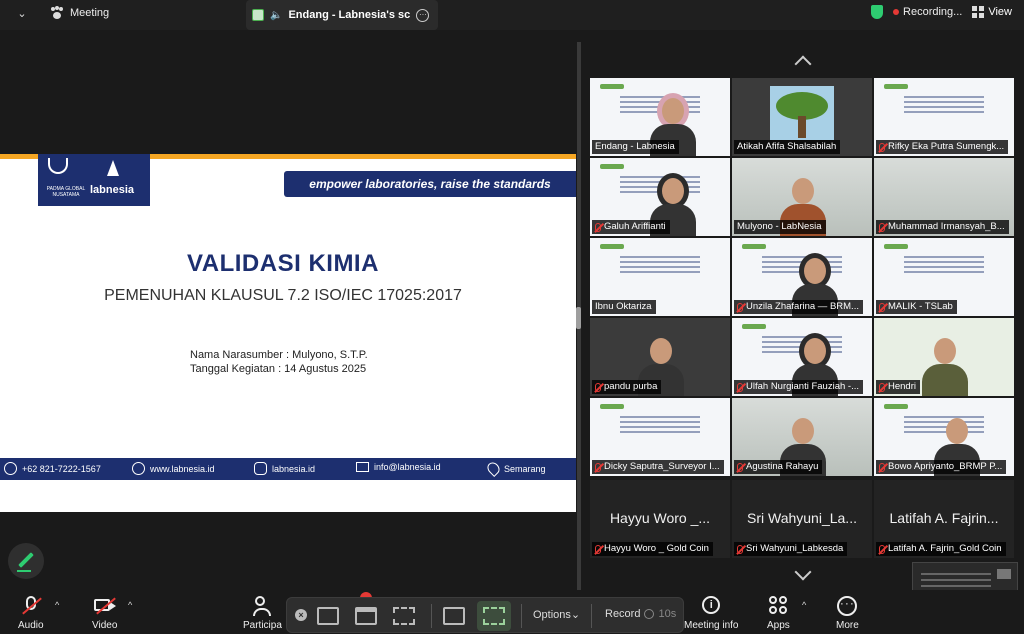  What do you see at coordinates (26, 561) in the screenshot?
I see `annotate-pencil-icon` at bounding box center [26, 561].